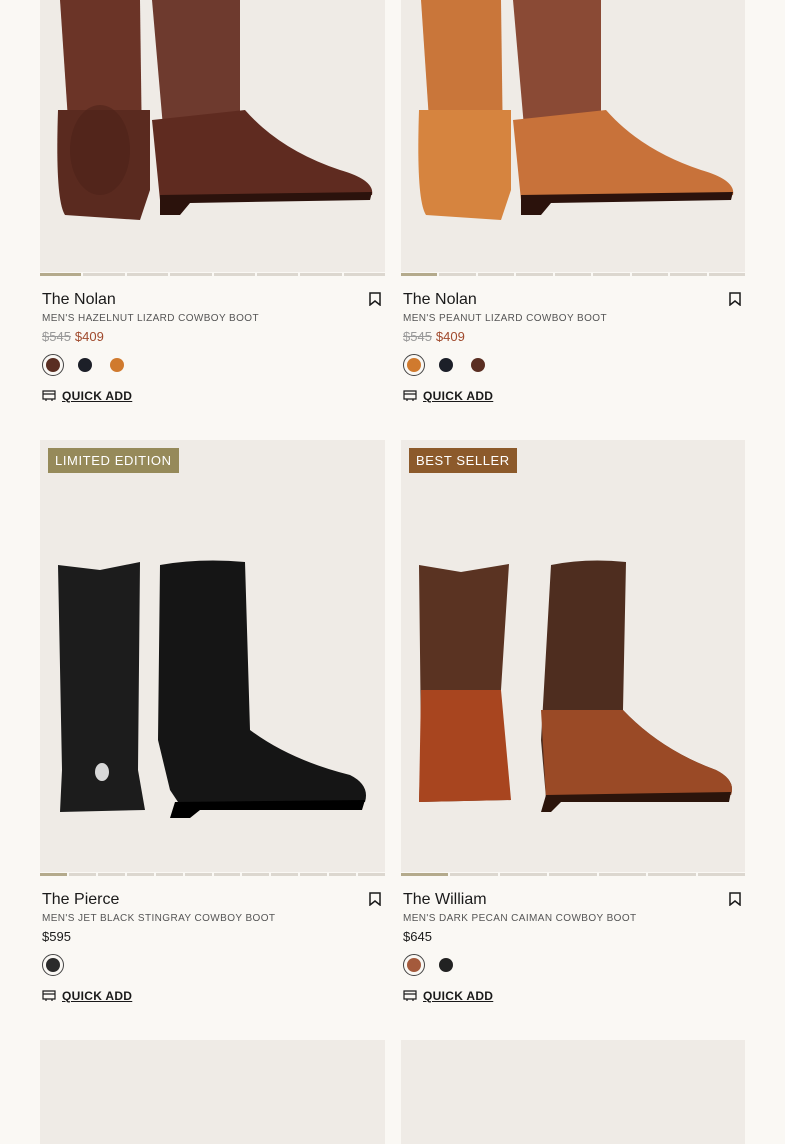 The height and width of the screenshot is (1144, 785). I want to click on badge-best-seller: Best Seller, so click(463, 460).